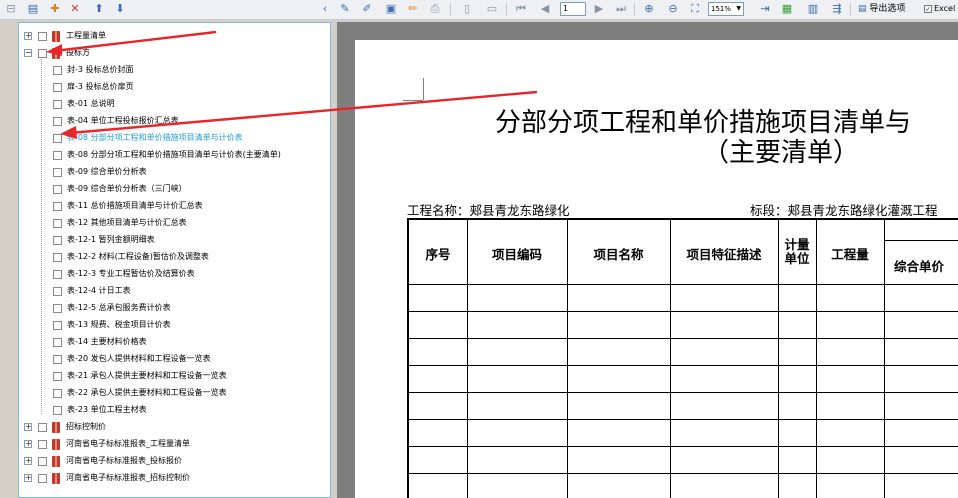 This screenshot has width=958, height=498. I want to click on tree-item: 表-12-4 计日工表, so click(174, 291).